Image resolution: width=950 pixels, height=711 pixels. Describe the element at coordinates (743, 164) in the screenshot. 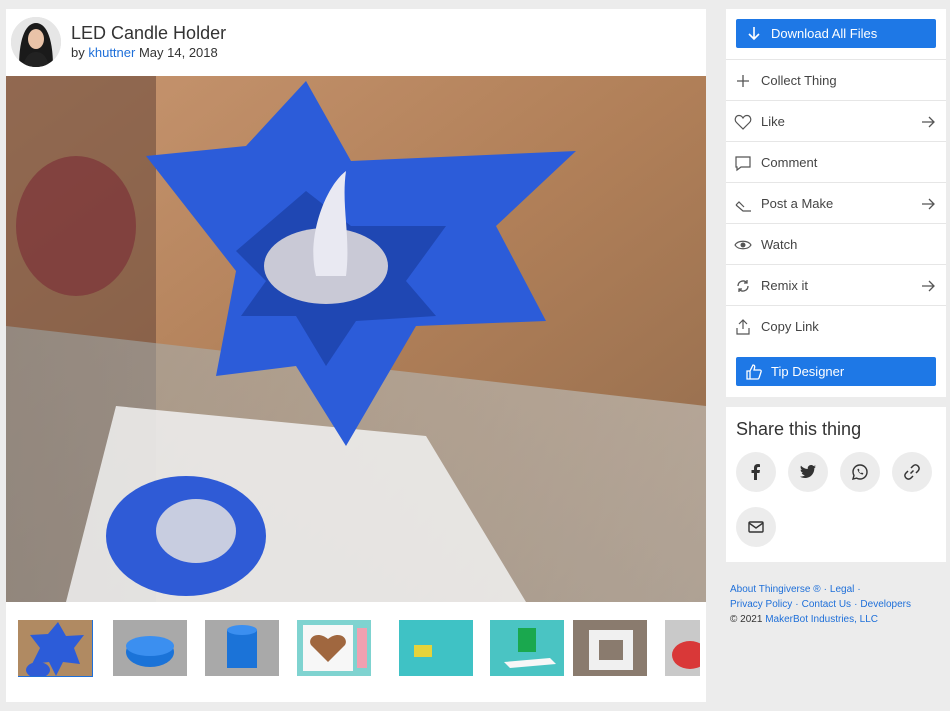

I see `comment-icon` at that location.